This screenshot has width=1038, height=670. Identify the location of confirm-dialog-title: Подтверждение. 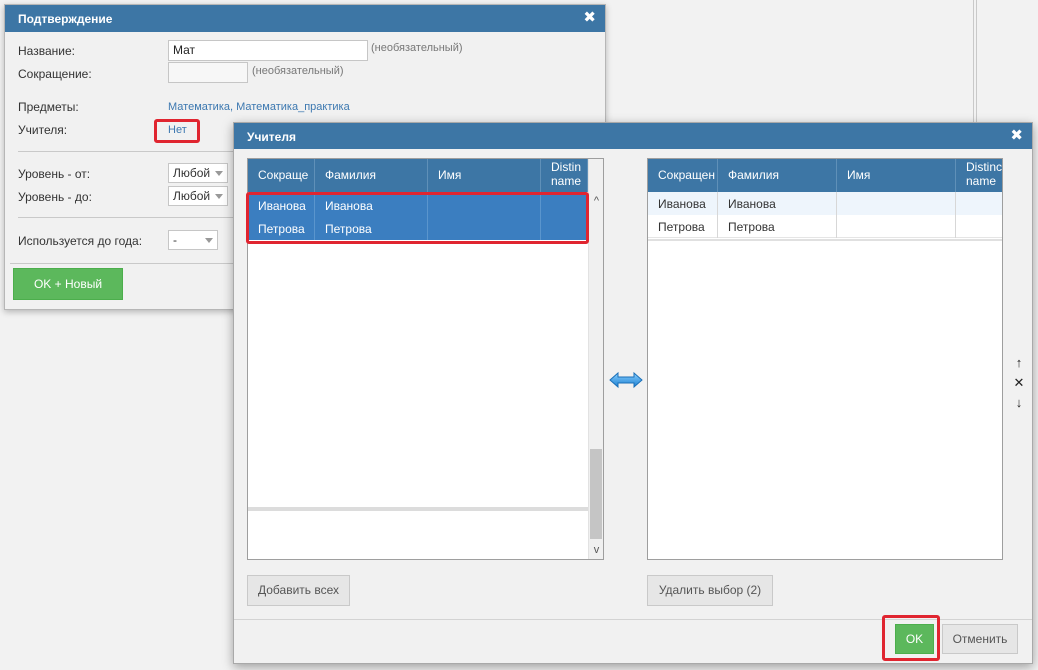
(65, 19).